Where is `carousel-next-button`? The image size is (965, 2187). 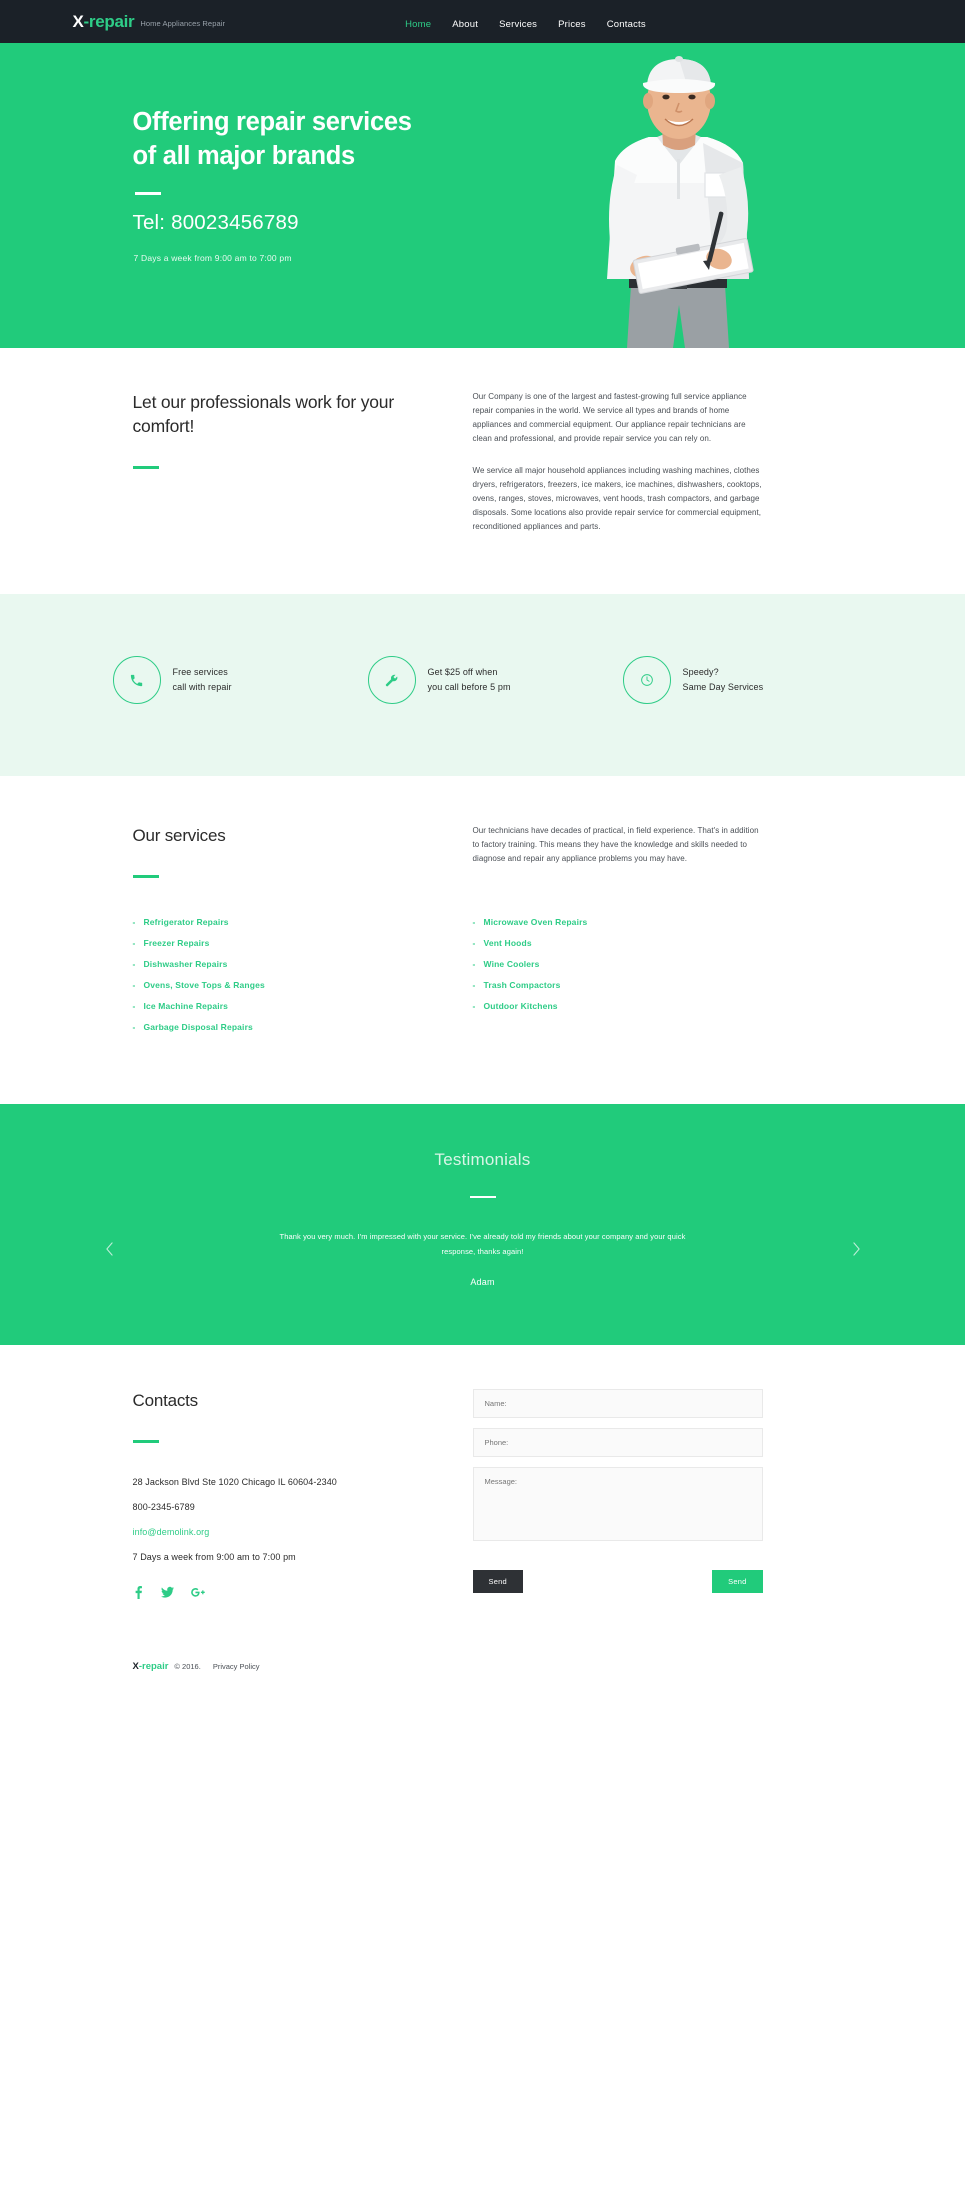 carousel-next-button is located at coordinates (856, 1250).